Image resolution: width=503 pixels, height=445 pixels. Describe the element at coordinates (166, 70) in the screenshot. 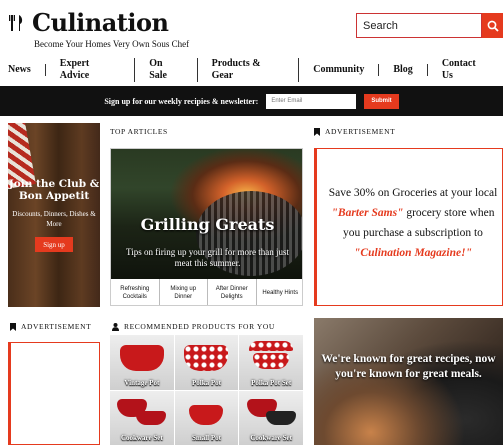

I see `nav-on-sale: On Sale` at that location.